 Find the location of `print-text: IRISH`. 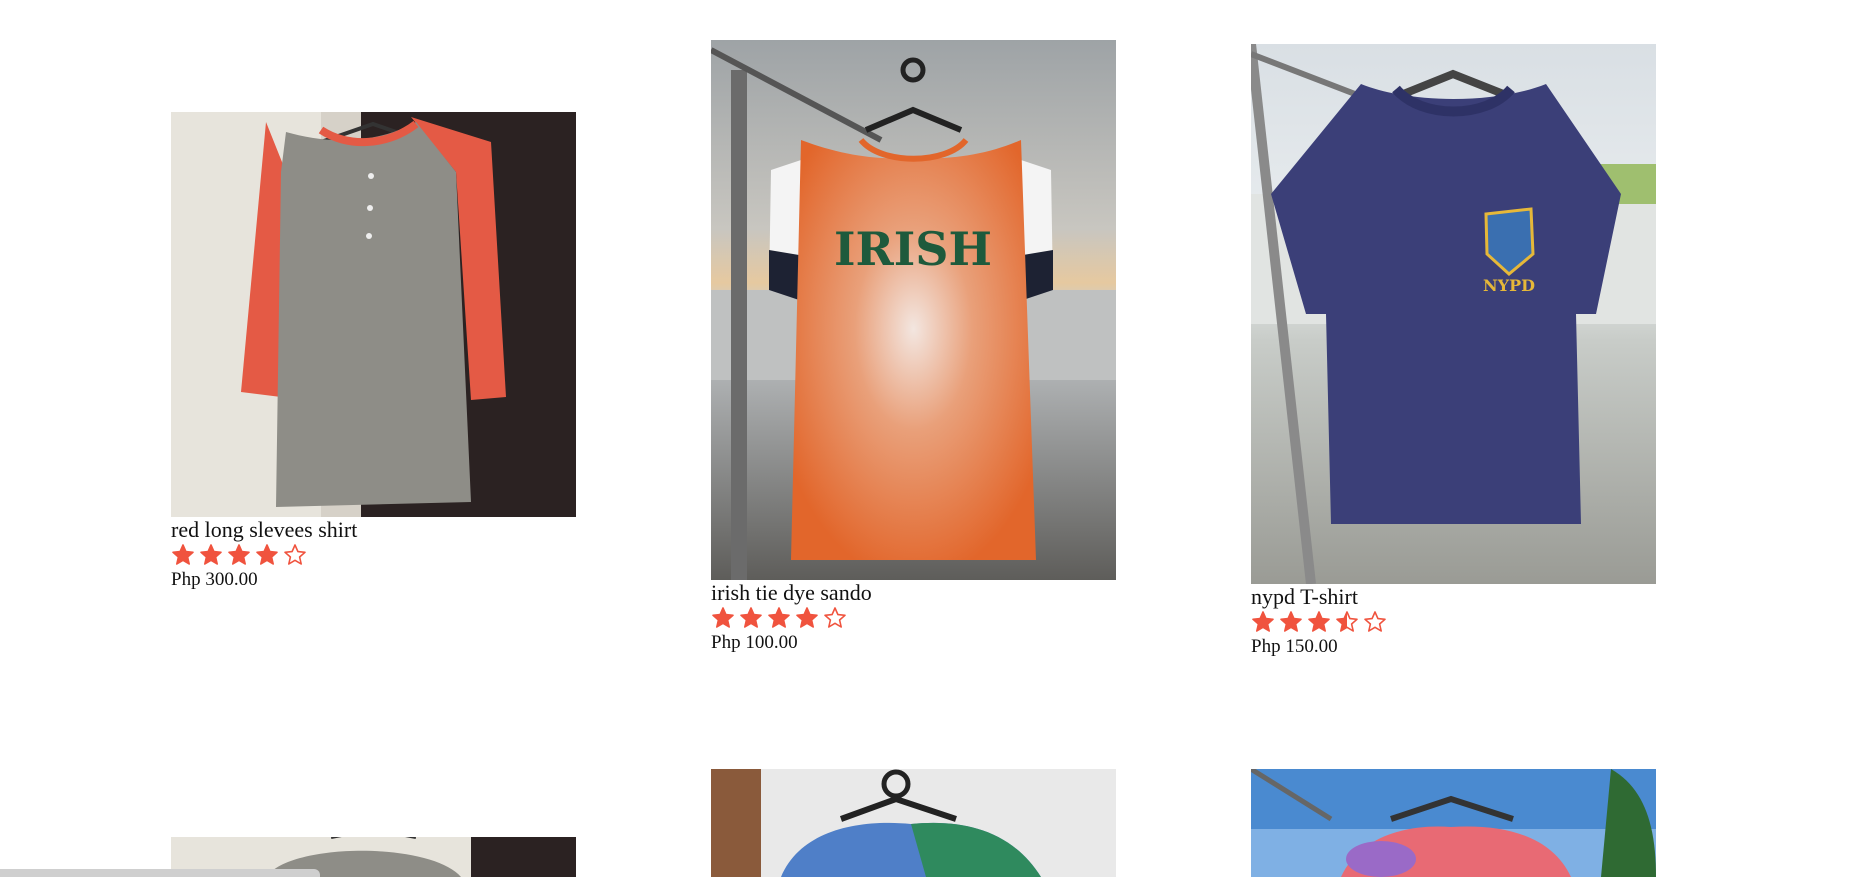

print-text: IRISH is located at coordinates (913, 249).